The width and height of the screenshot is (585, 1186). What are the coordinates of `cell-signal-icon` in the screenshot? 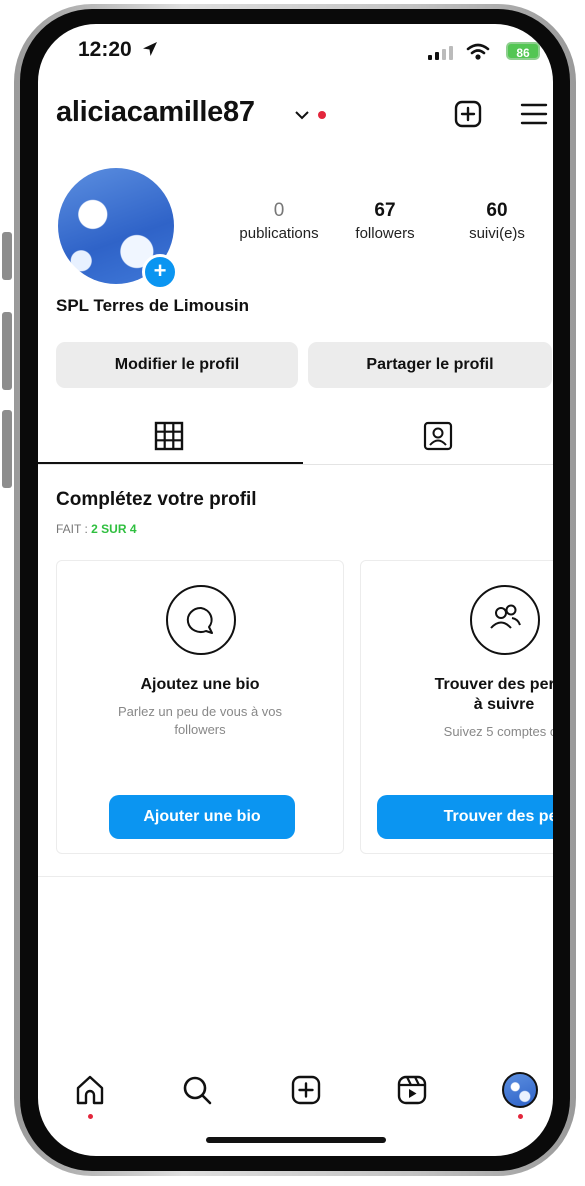 It's located at (440, 53).